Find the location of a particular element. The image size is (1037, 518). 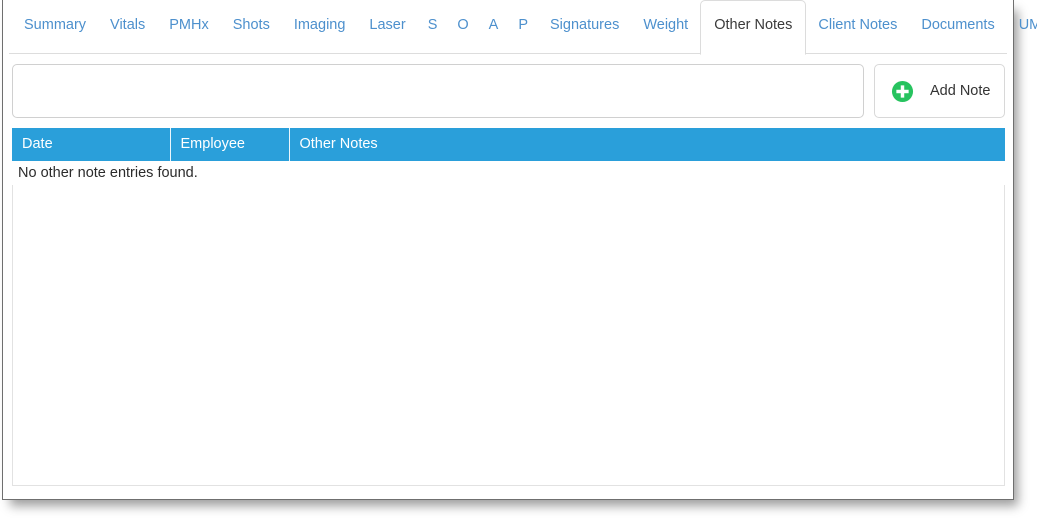

column-header: Employee is located at coordinates (230, 144).